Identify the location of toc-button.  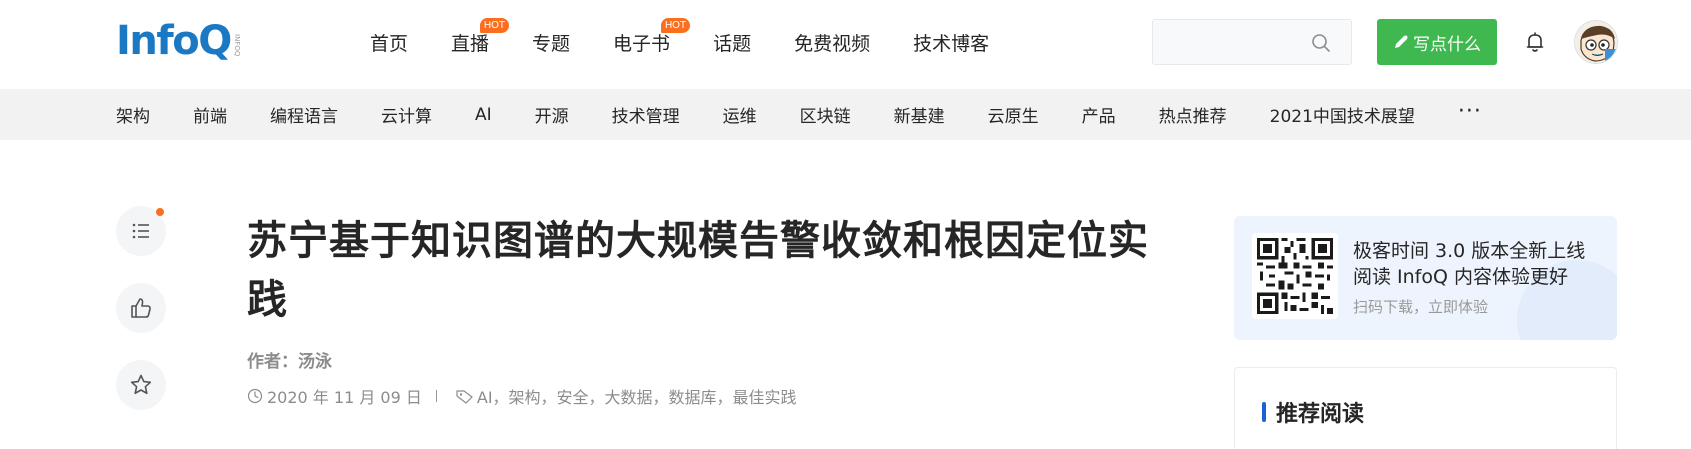
(141, 231).